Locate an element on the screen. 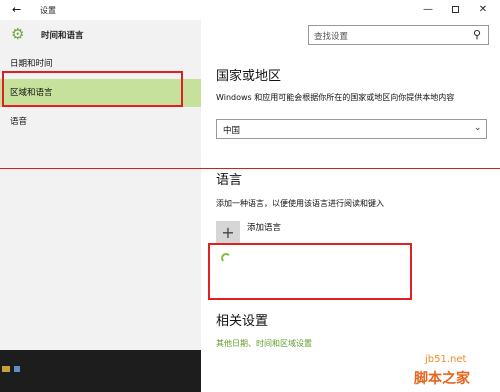 The height and width of the screenshot is (392, 500). minimize-button: — is located at coordinates (428, 10).